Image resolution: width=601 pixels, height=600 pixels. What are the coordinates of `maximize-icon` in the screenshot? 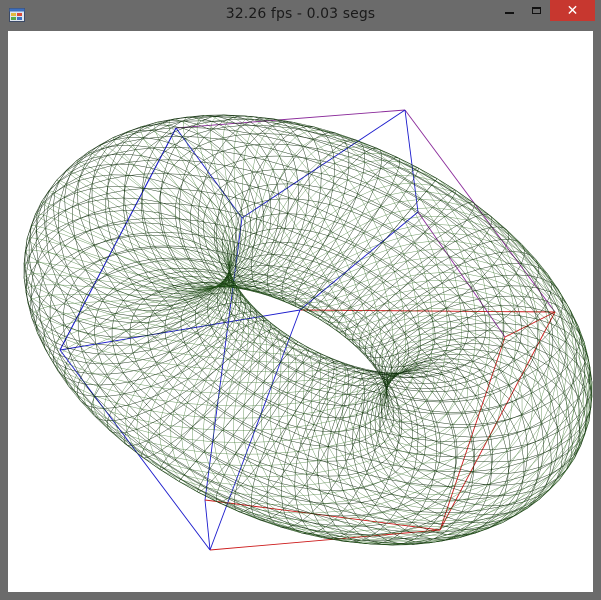 It's located at (536, 10).